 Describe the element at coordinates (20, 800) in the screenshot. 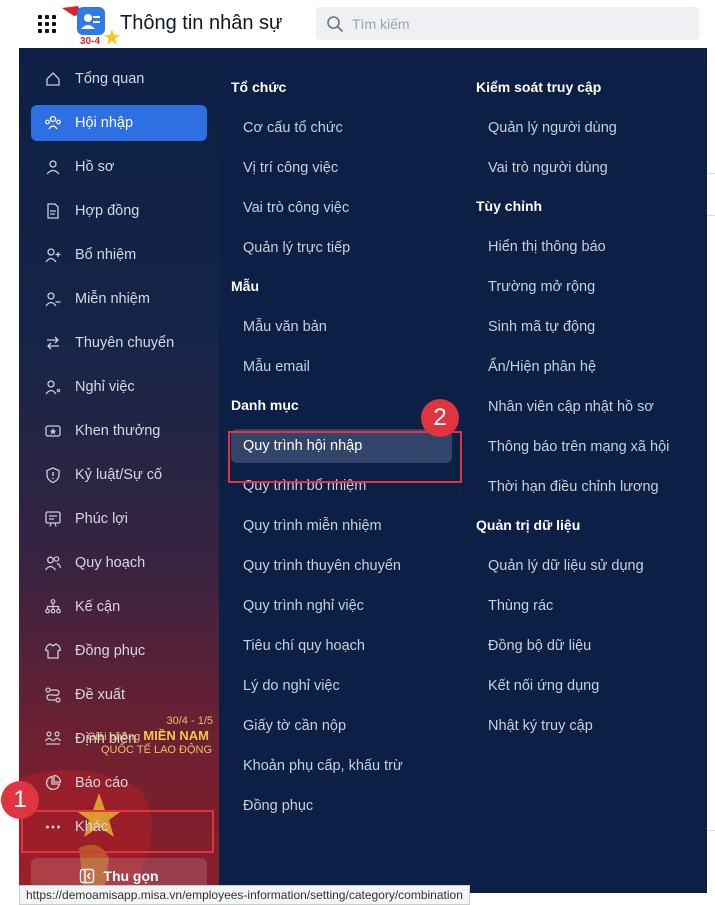

I see `step1-badge: 1` at that location.